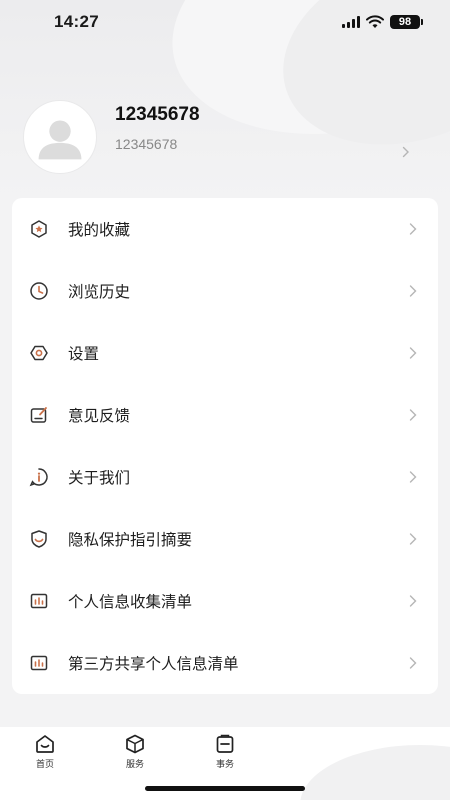  What do you see at coordinates (375, 21) in the screenshot?
I see `wifi-icon` at bounding box center [375, 21].